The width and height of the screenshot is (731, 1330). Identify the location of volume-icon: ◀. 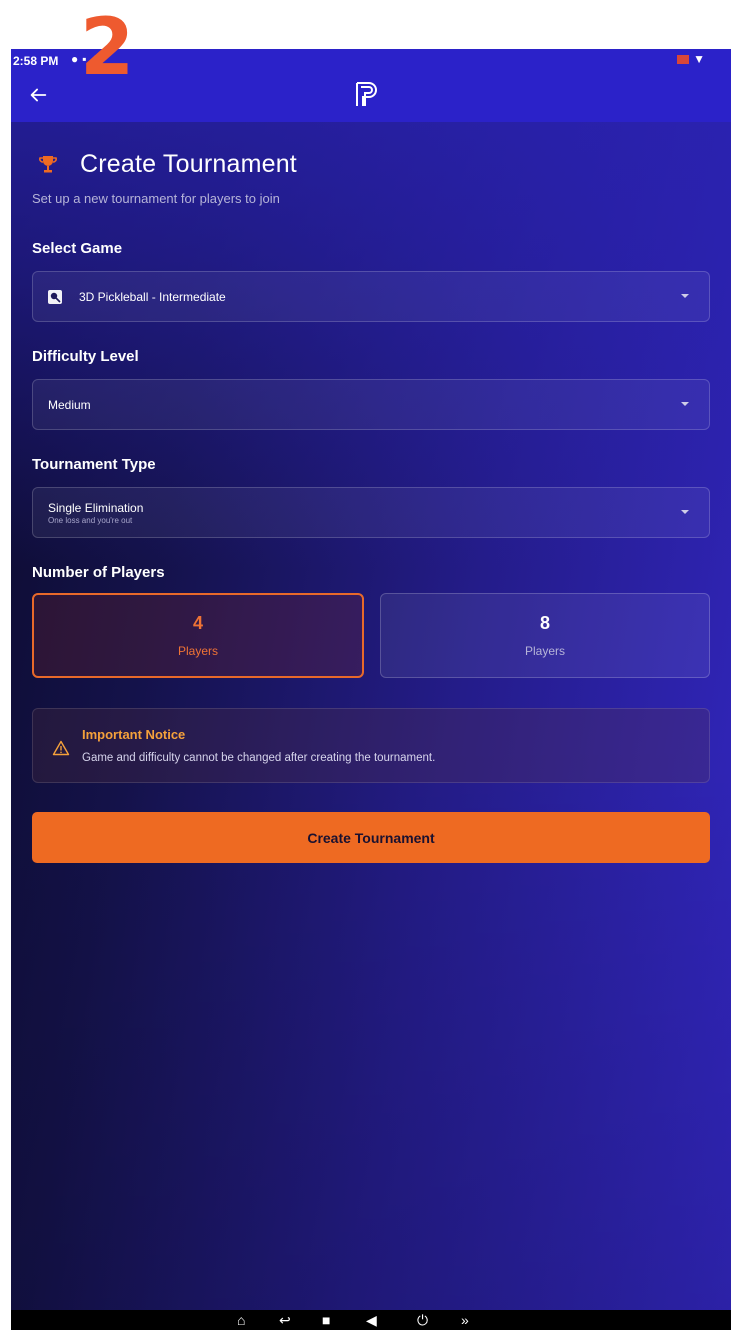
(371, 1320).